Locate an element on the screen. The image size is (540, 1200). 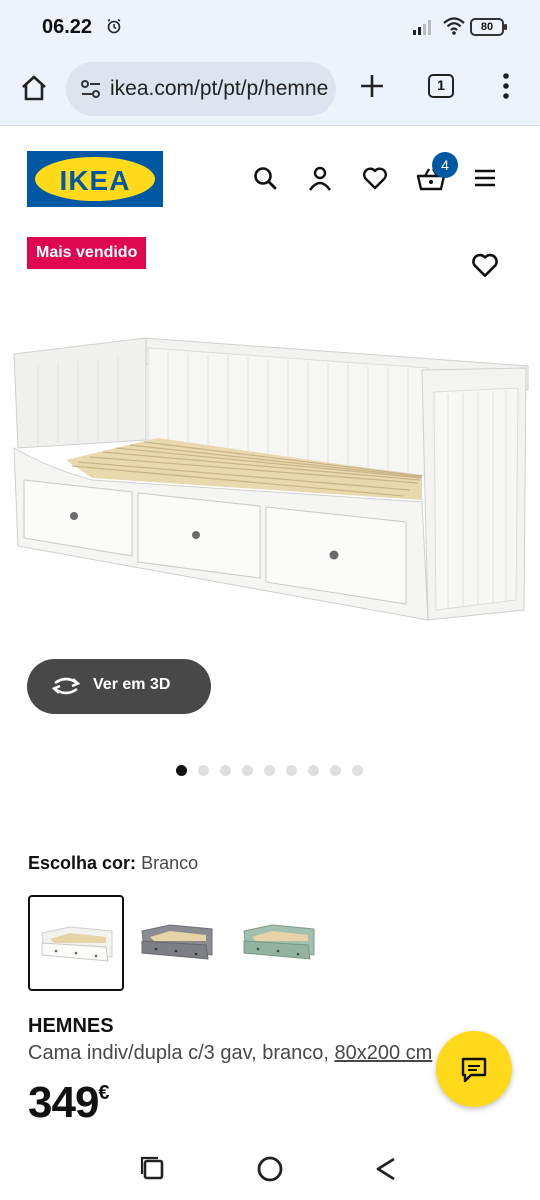
logo-text: IKEA is located at coordinates (95, 180).